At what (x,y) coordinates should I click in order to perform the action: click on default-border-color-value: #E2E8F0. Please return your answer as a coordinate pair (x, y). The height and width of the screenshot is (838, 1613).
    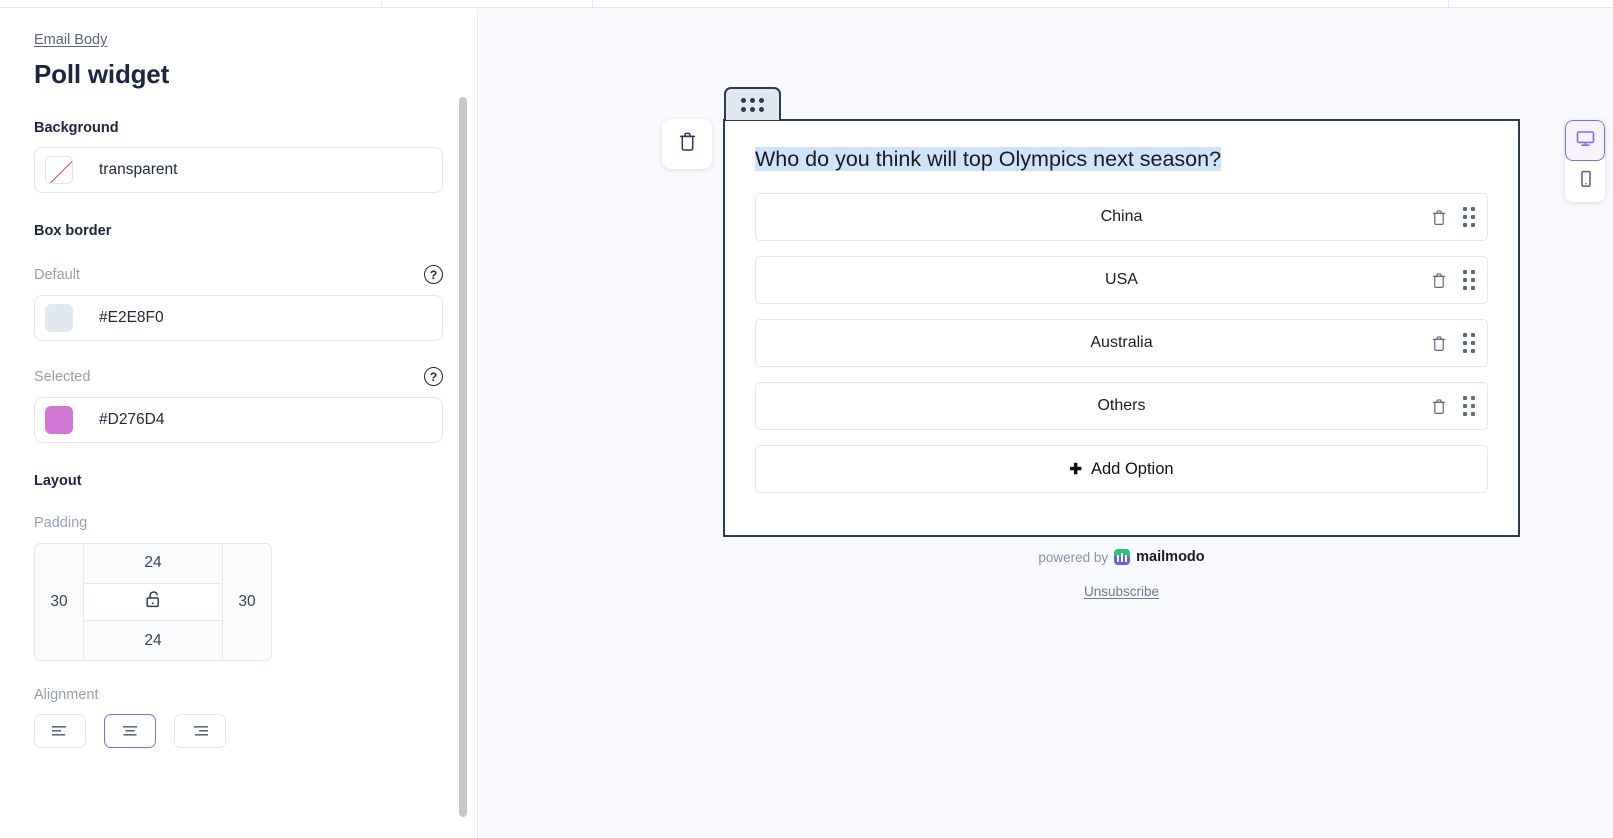
    Looking at the image, I should click on (131, 317).